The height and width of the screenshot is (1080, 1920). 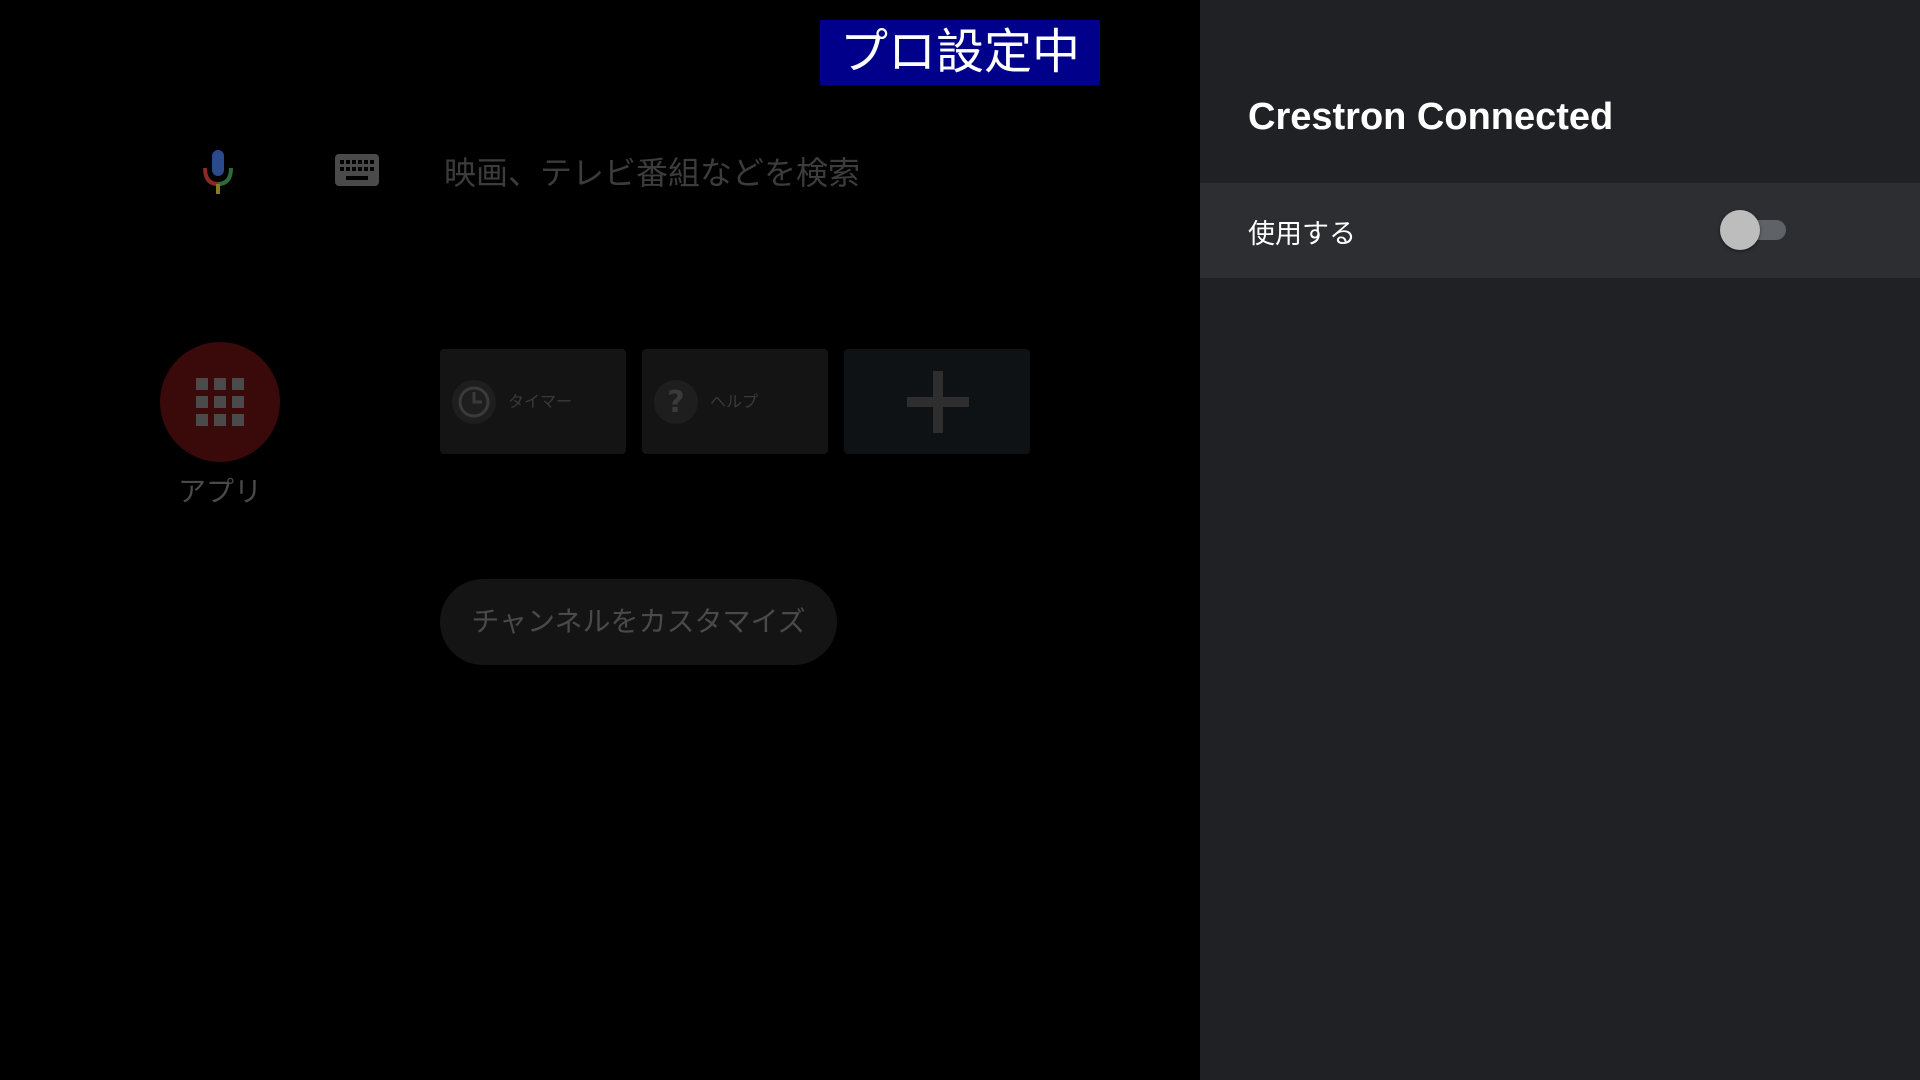 What do you see at coordinates (218, 172) in the screenshot?
I see `mic-icon` at bounding box center [218, 172].